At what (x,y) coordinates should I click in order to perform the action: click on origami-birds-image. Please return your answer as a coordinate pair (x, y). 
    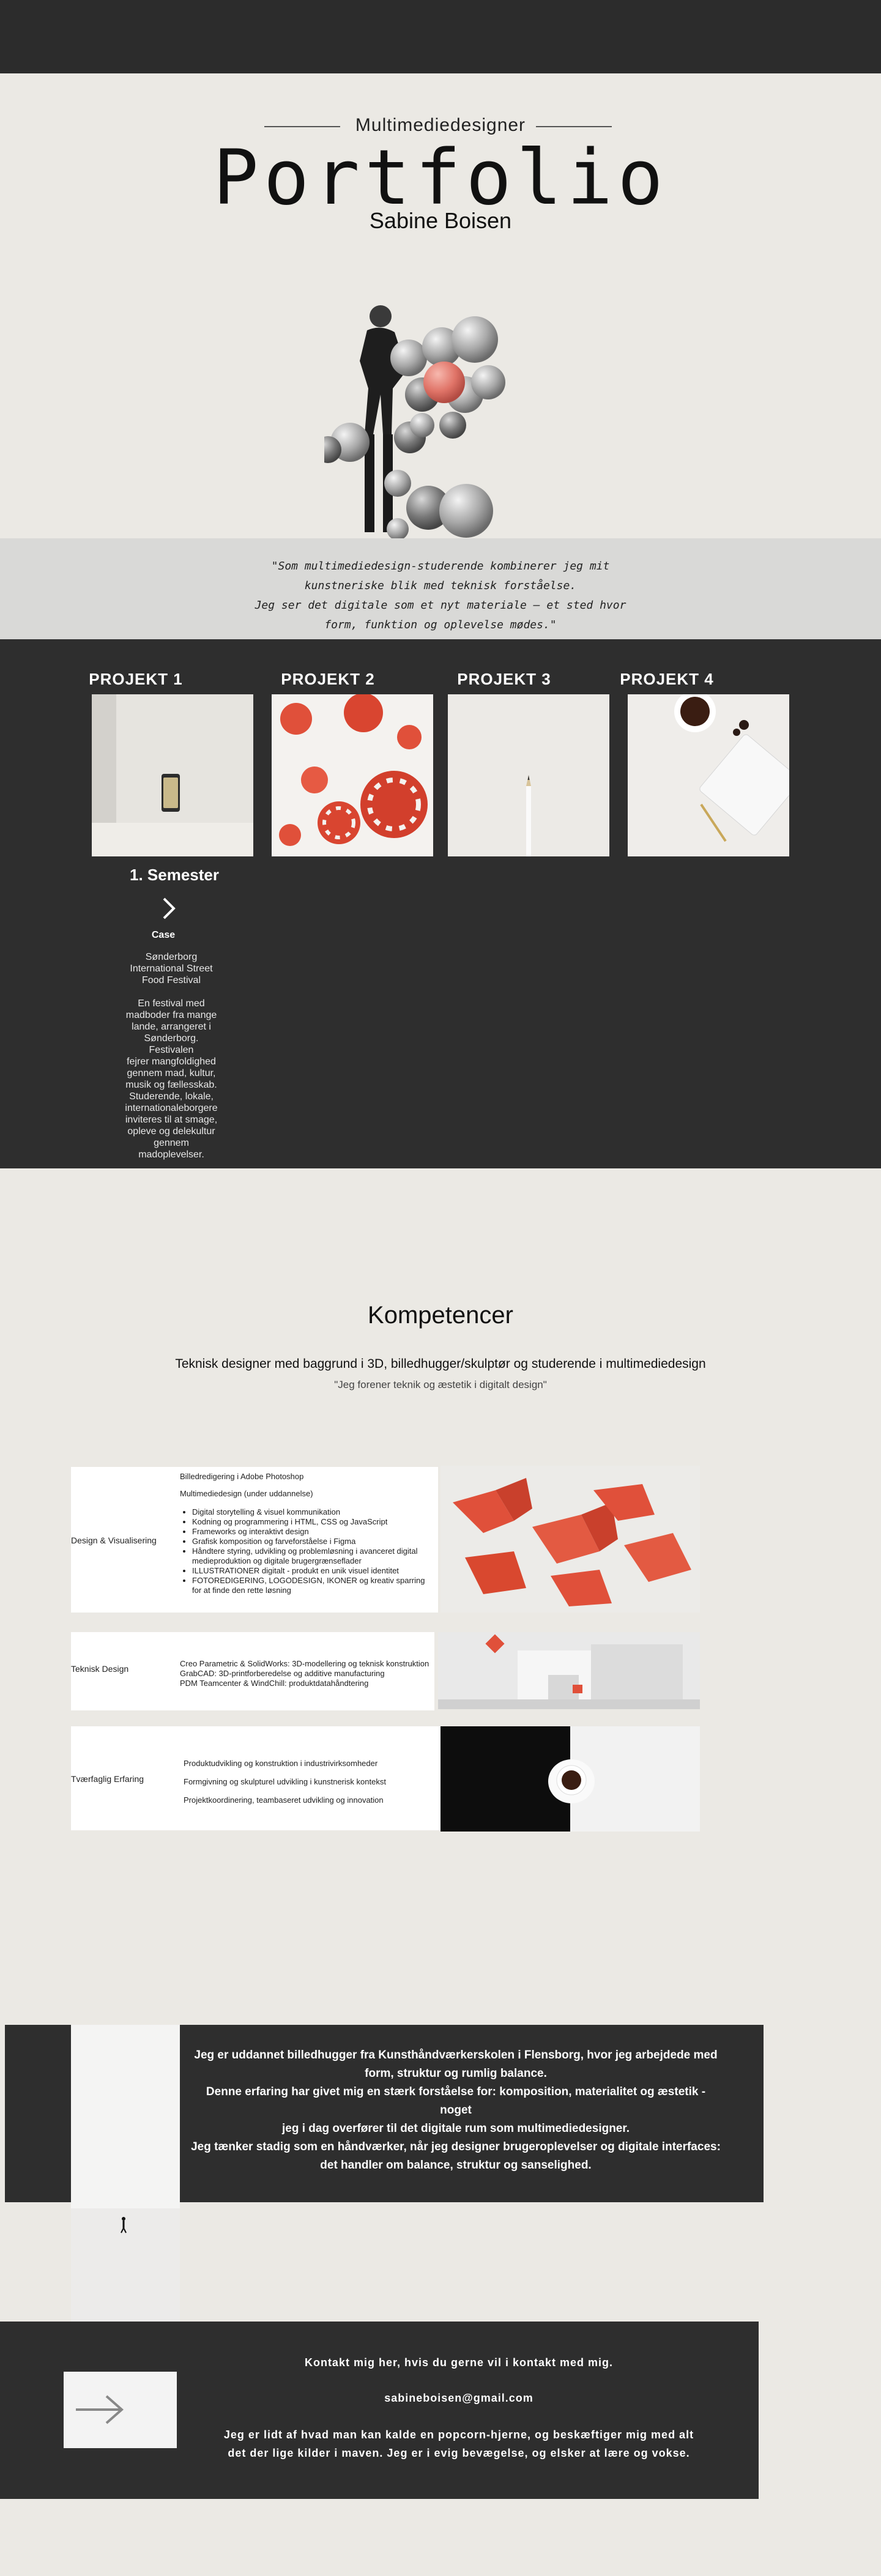
    Looking at the image, I should click on (570, 1539).